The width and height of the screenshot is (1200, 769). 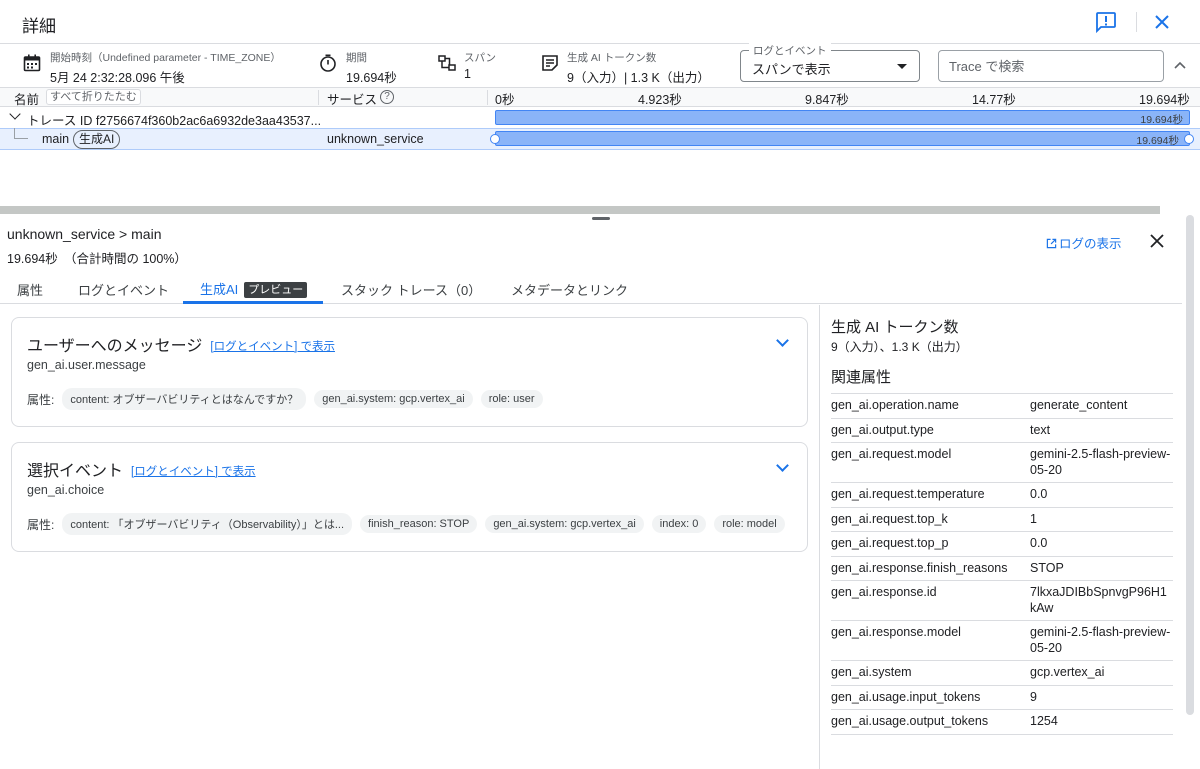 I want to click on bar-end-handle, so click(x=1189, y=139).